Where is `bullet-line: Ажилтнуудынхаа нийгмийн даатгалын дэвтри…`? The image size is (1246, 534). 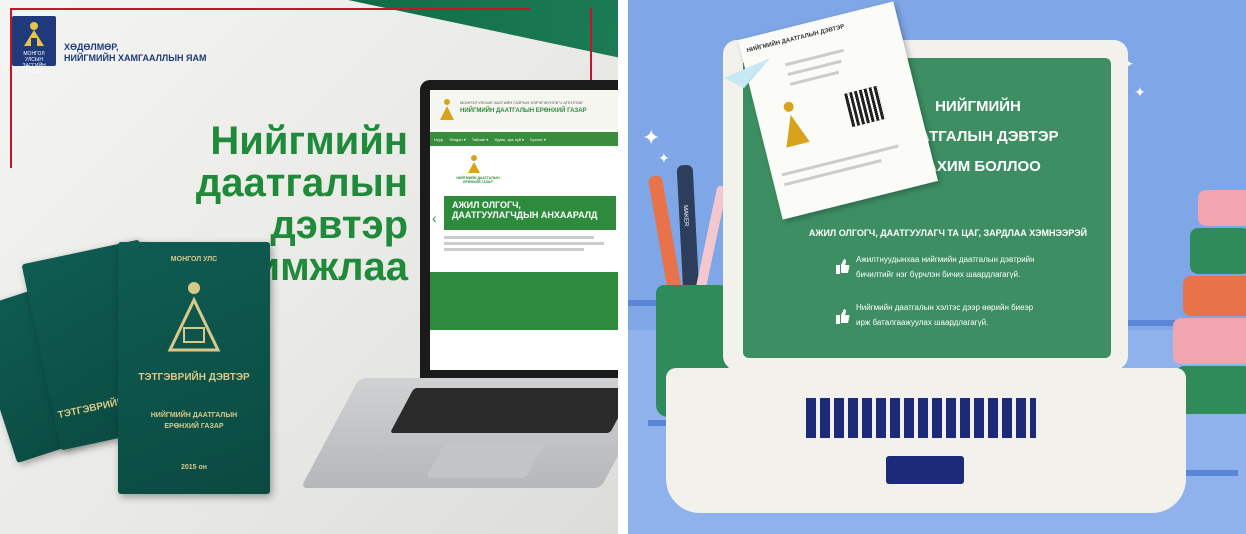
bullet-line: Ажилтнуудынхаа нийгмийн даатгалын дэвтри… is located at coordinates (945, 259).